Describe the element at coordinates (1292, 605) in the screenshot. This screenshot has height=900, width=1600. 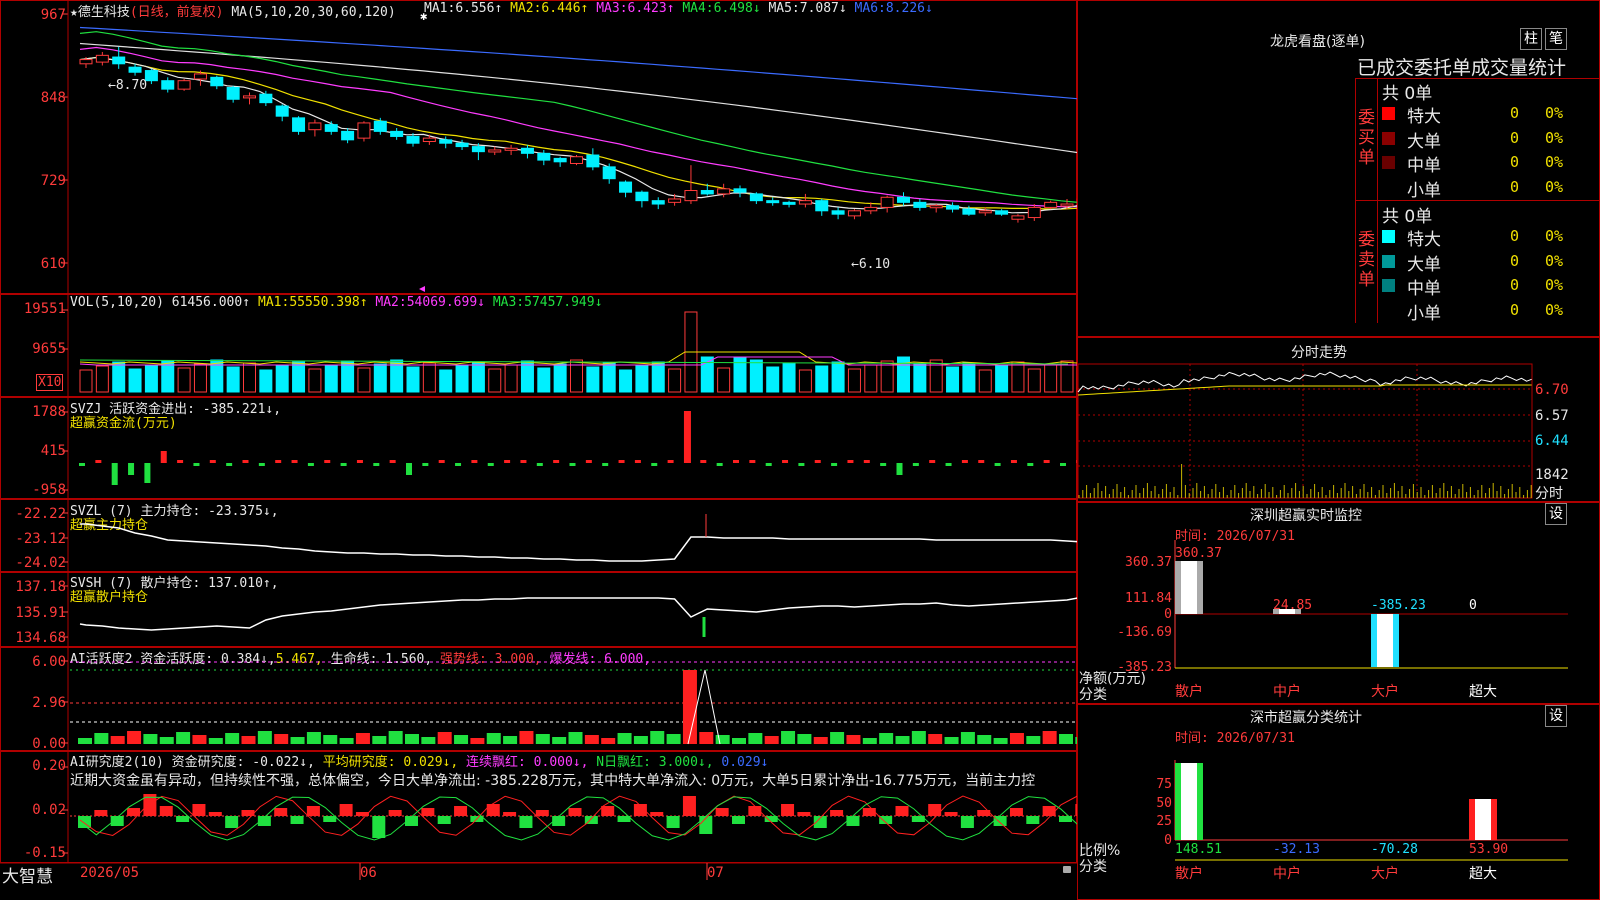
I see `sz-value-2: 24.85` at that location.